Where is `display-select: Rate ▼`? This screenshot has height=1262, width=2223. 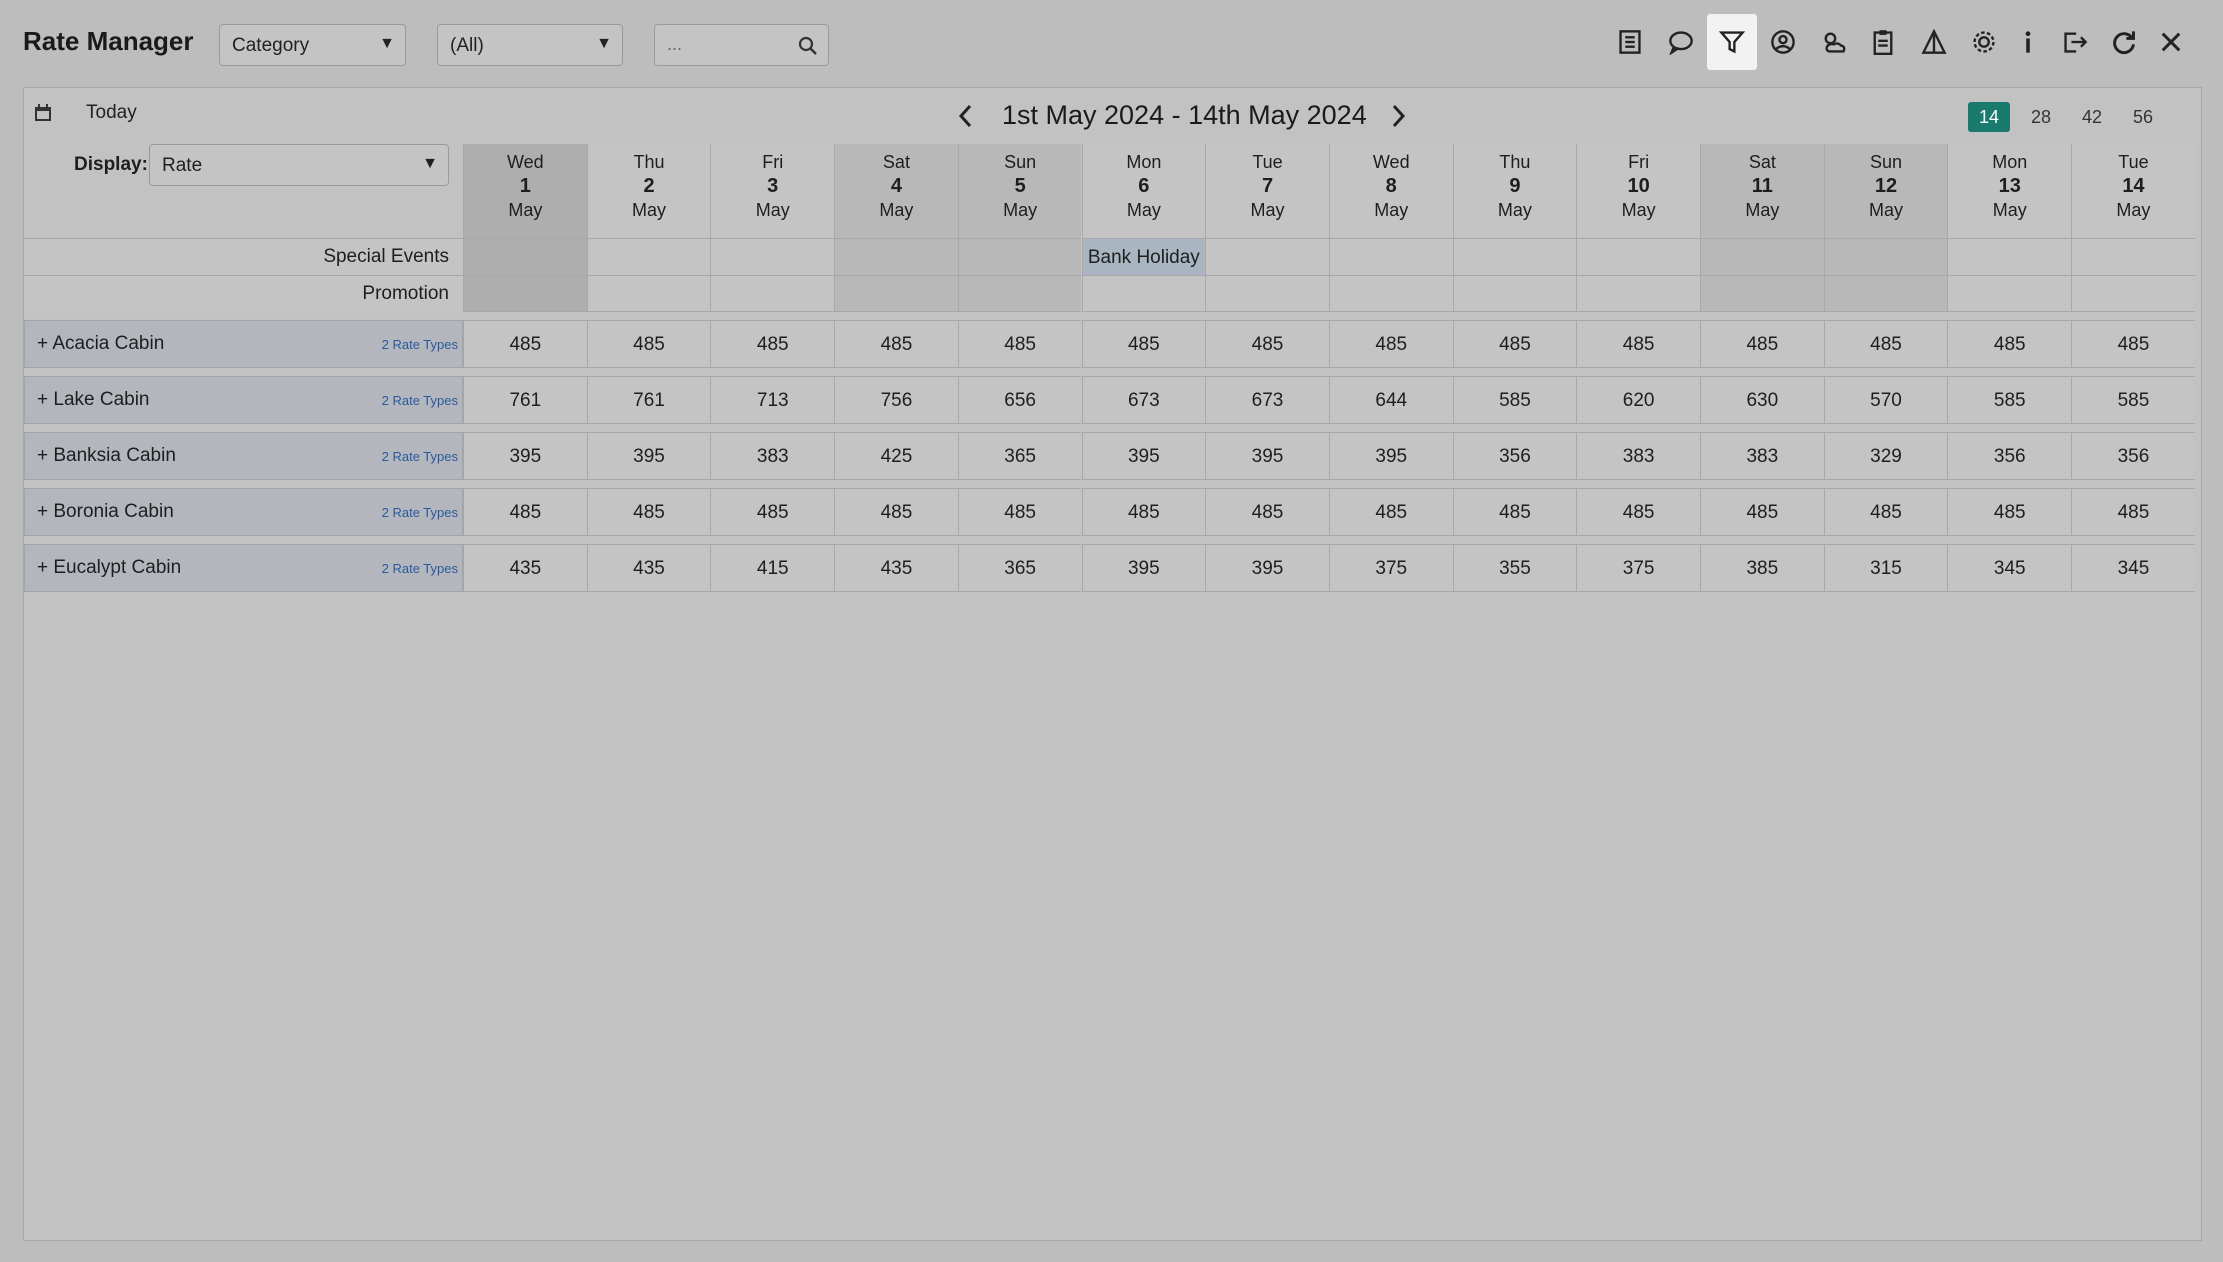
display-select: Rate ▼ is located at coordinates (299, 165).